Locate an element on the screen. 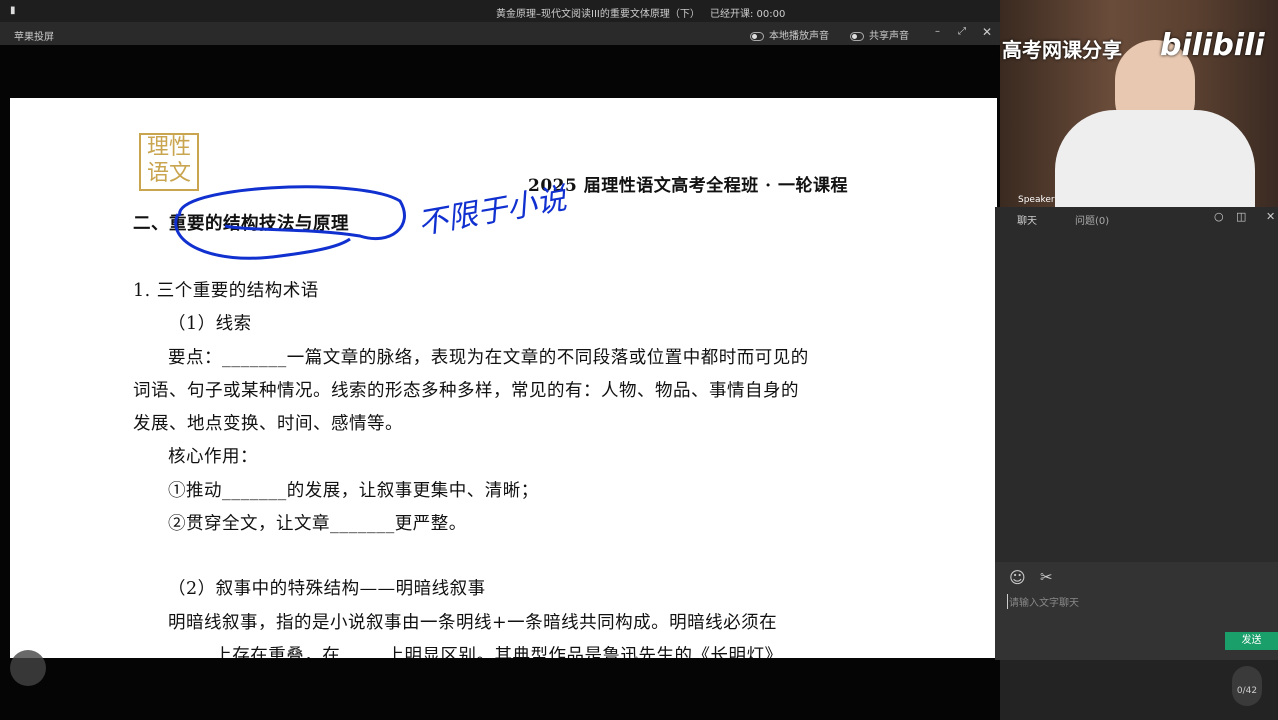  doc-line: （2）叙事中的特殊结构——明暗线叙事 is located at coordinates (327, 589).